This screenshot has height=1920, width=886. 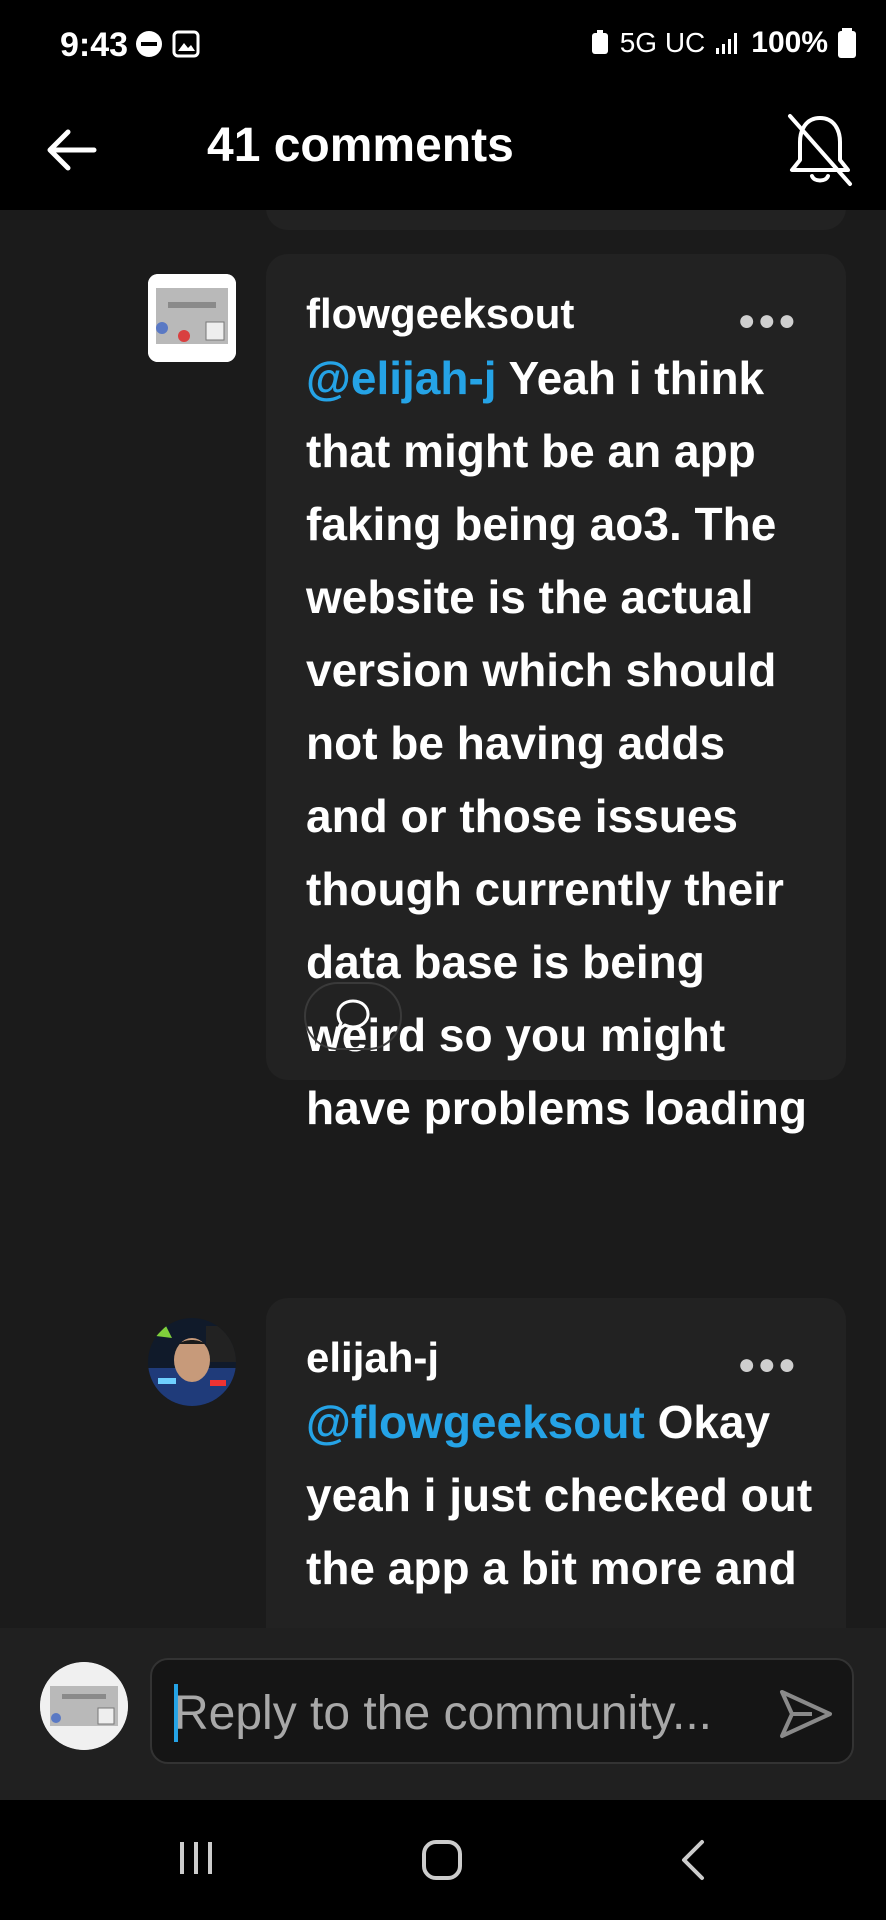 I want to click on flowgeeksout-avatar-image, so click(x=192, y=318).